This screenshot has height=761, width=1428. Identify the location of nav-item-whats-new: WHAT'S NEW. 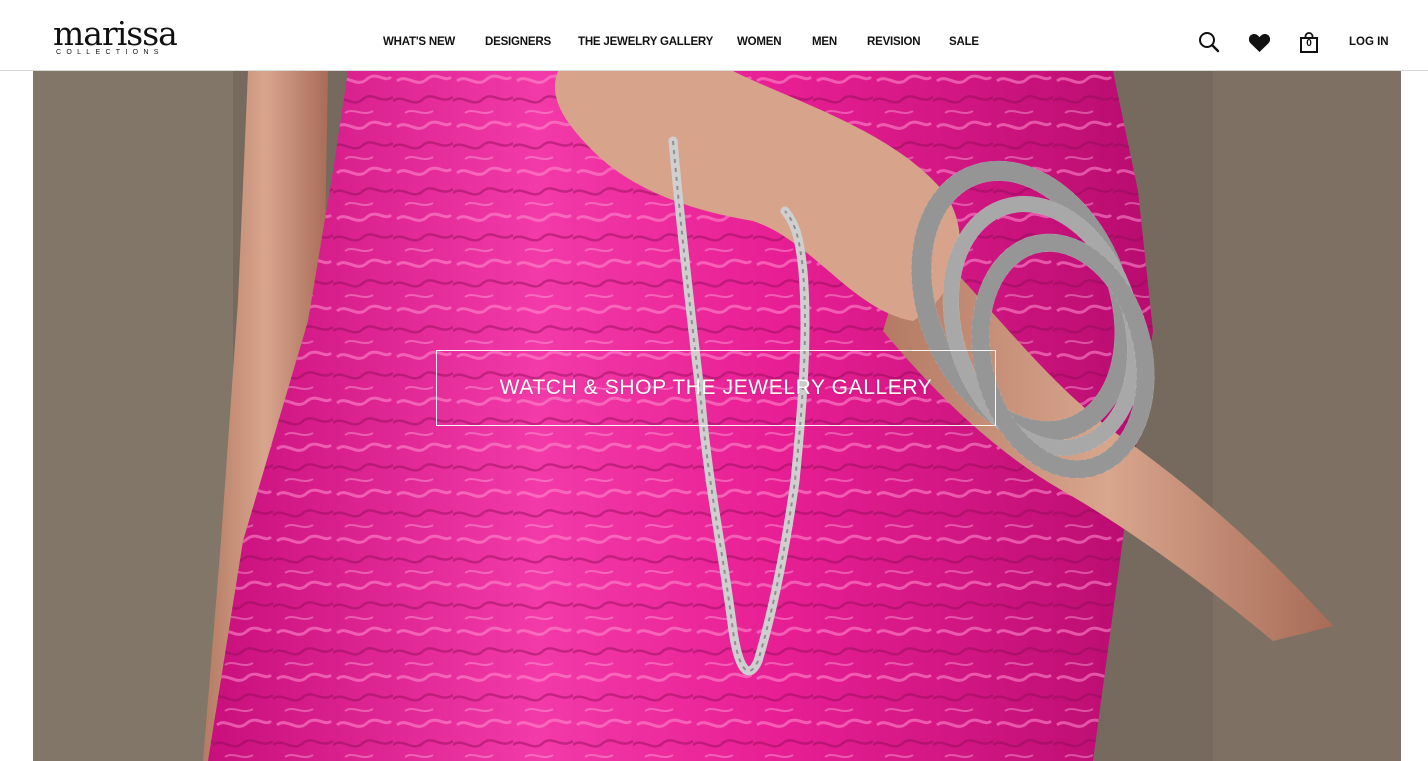
(419, 42).